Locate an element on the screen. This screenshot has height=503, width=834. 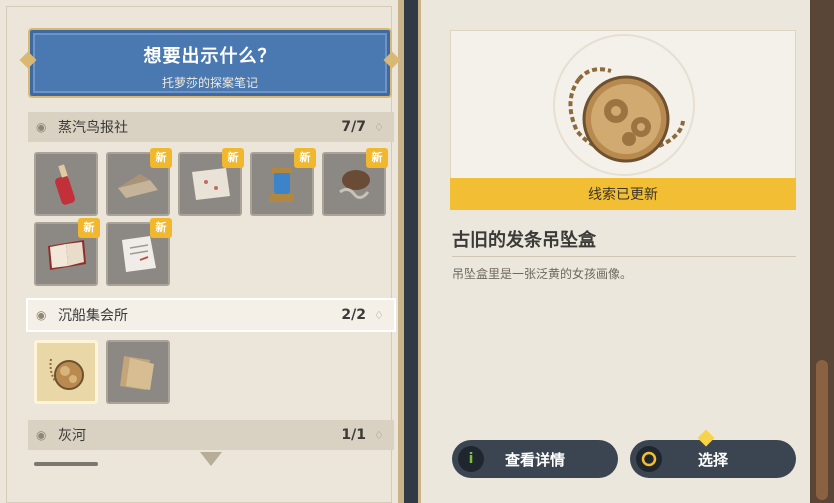
pocket-watch-icon is located at coordinates (66, 374).